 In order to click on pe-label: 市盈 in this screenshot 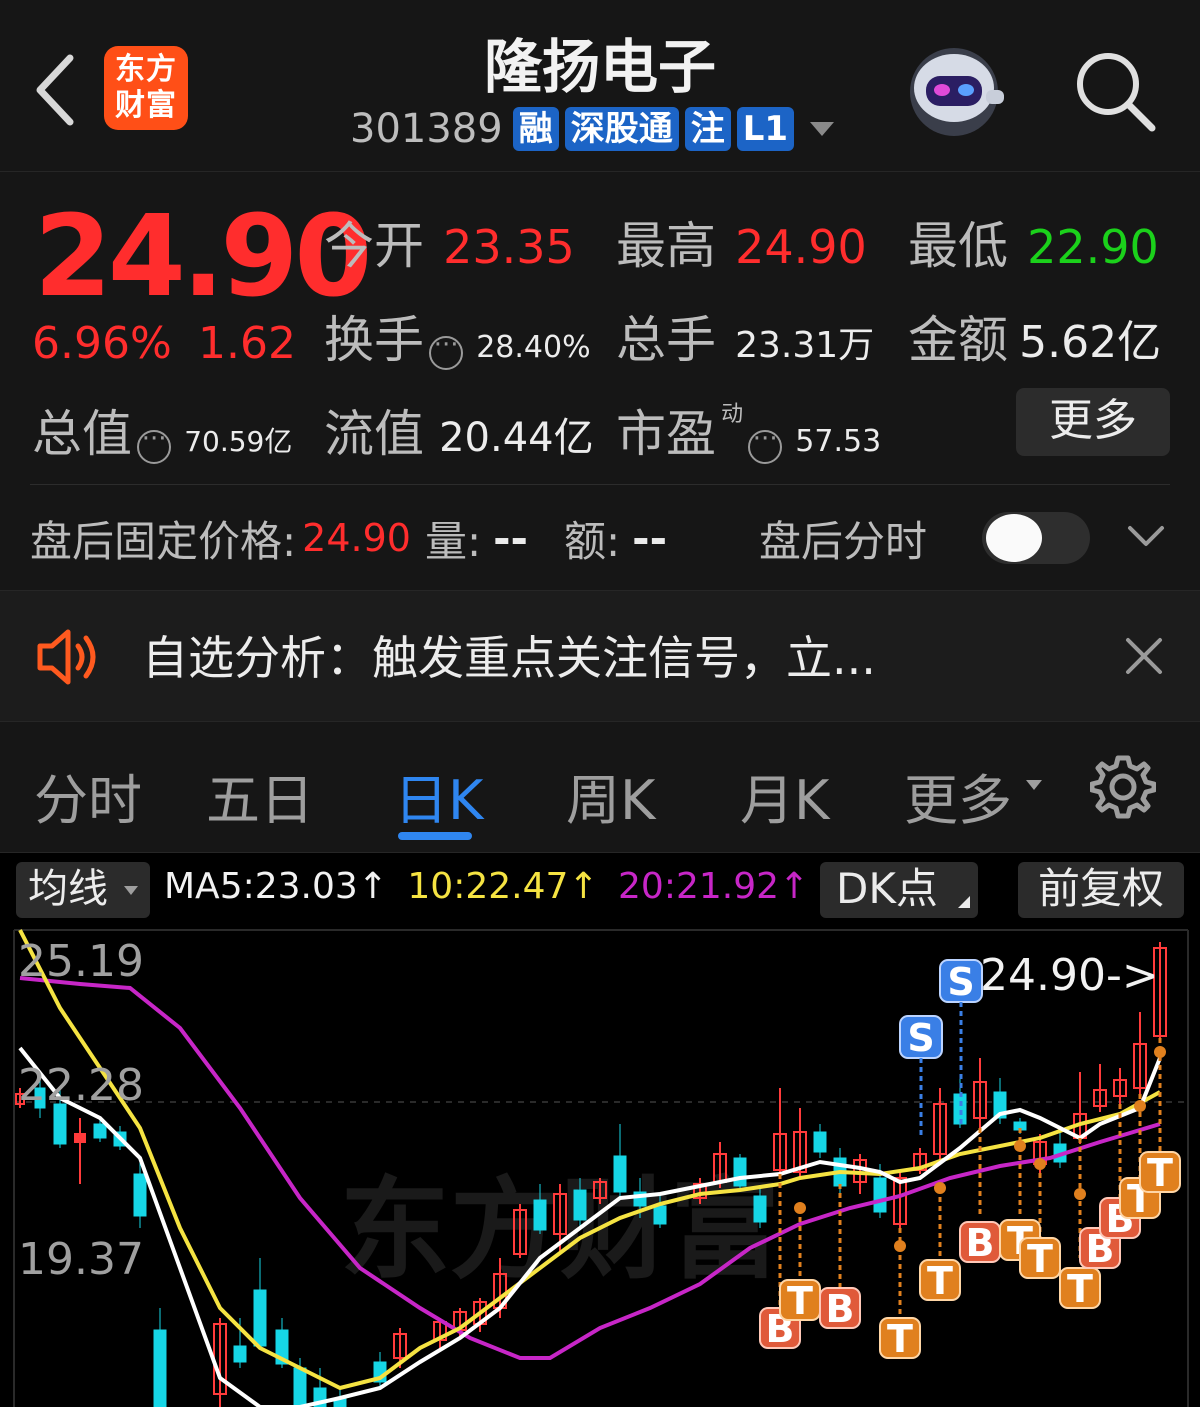, I will do `click(666, 434)`.